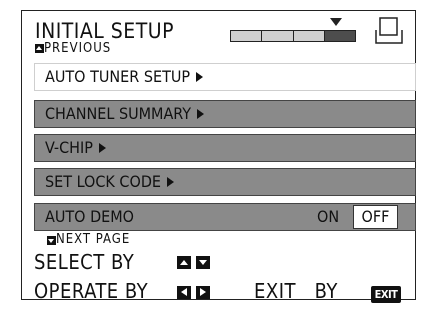 The width and height of the screenshot is (424, 310). I want to click on up-key-icon, so click(184, 262).